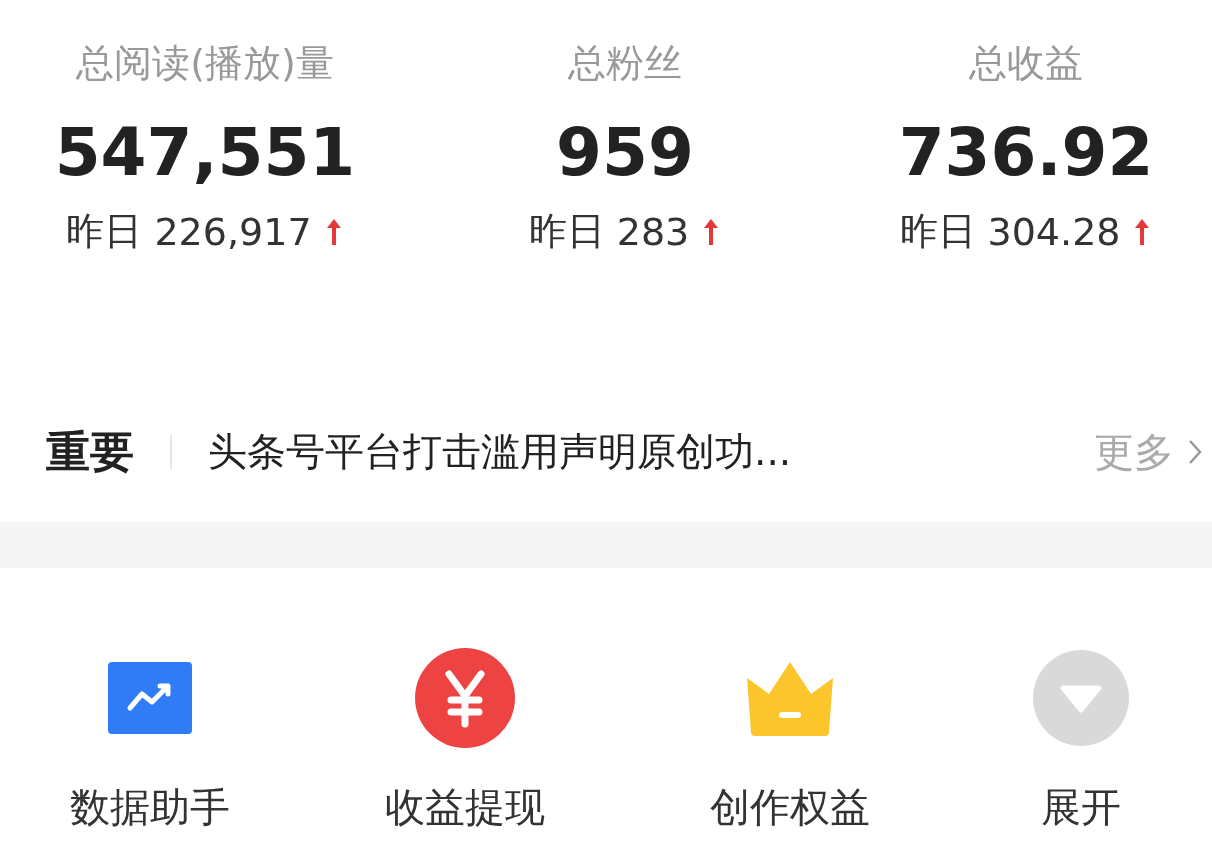 The width and height of the screenshot is (1212, 850). Describe the element at coordinates (1054, 231) in the screenshot. I see `yesterday-value: 304.28` at that location.